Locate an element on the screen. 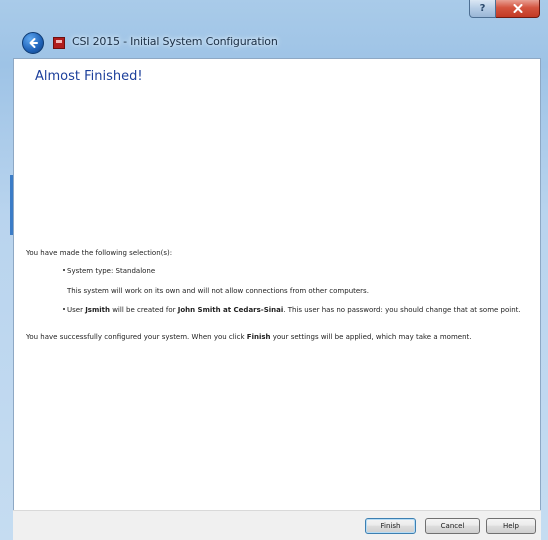 The width and height of the screenshot is (548, 540). help-caption-button: ? is located at coordinates (482, 9).